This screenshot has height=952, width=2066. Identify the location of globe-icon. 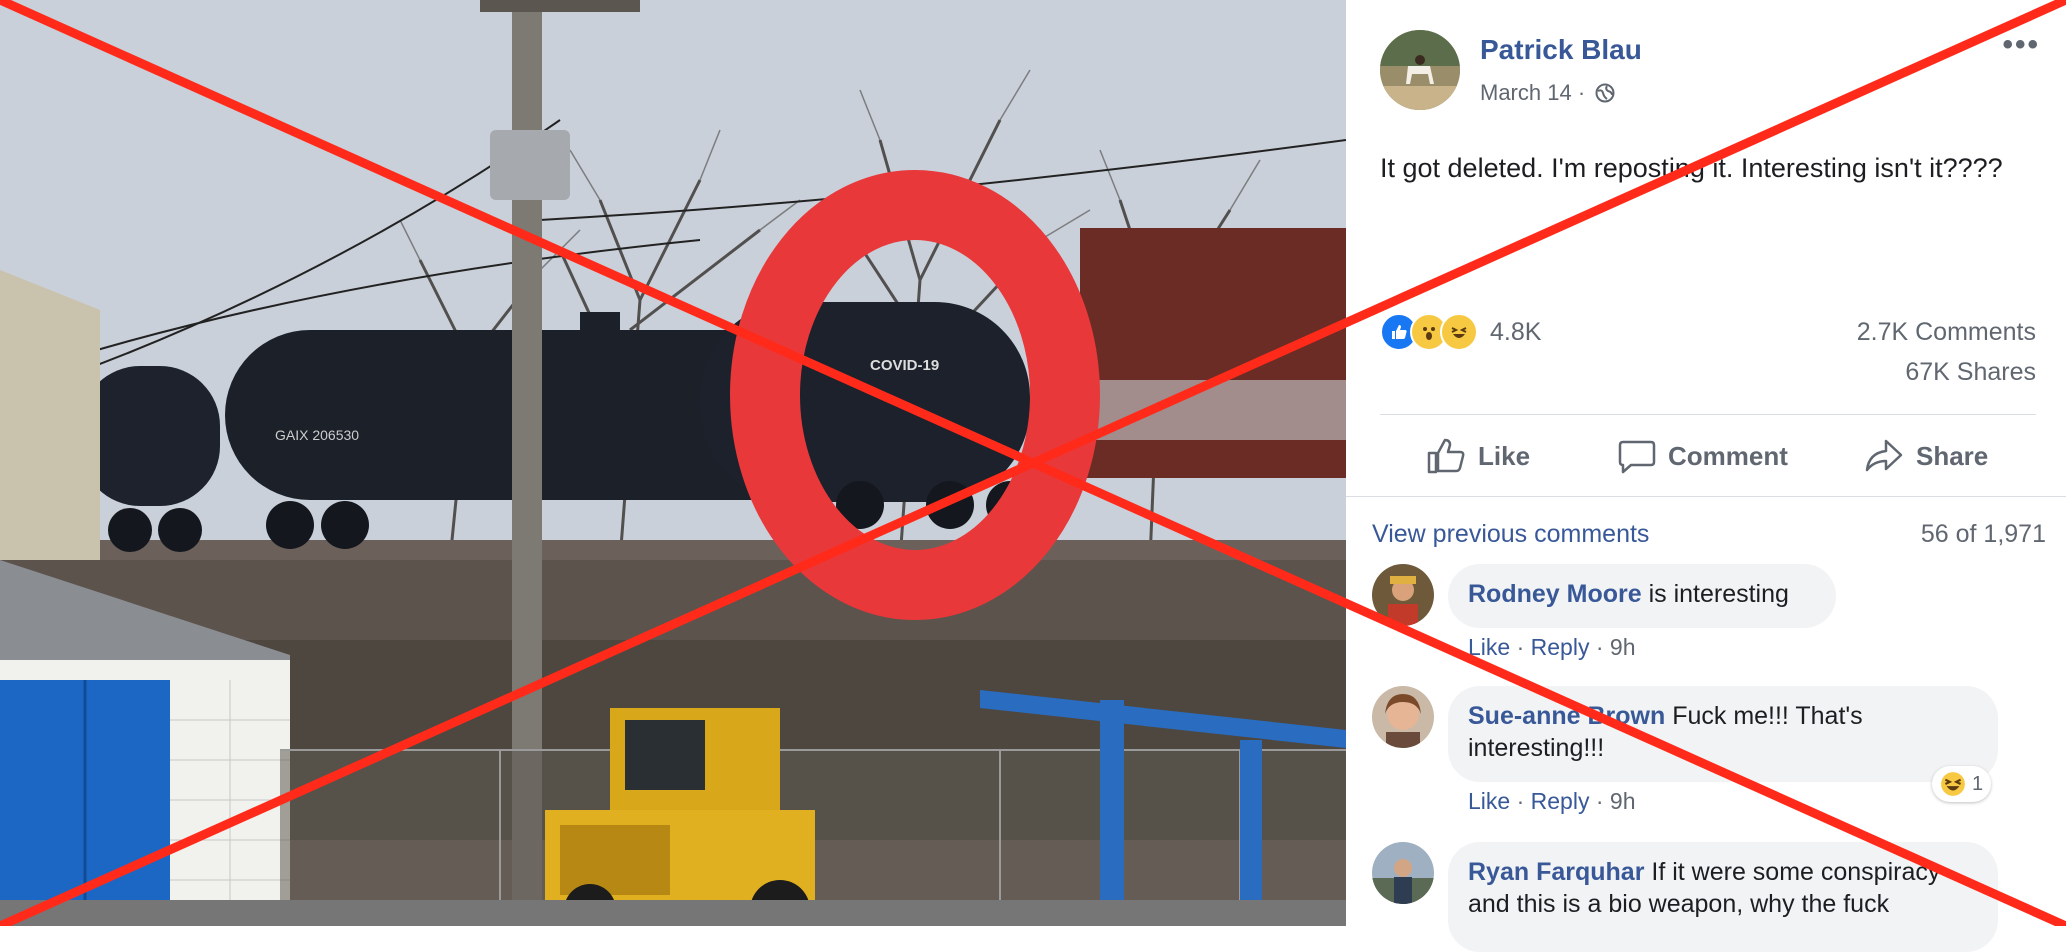
(1605, 93).